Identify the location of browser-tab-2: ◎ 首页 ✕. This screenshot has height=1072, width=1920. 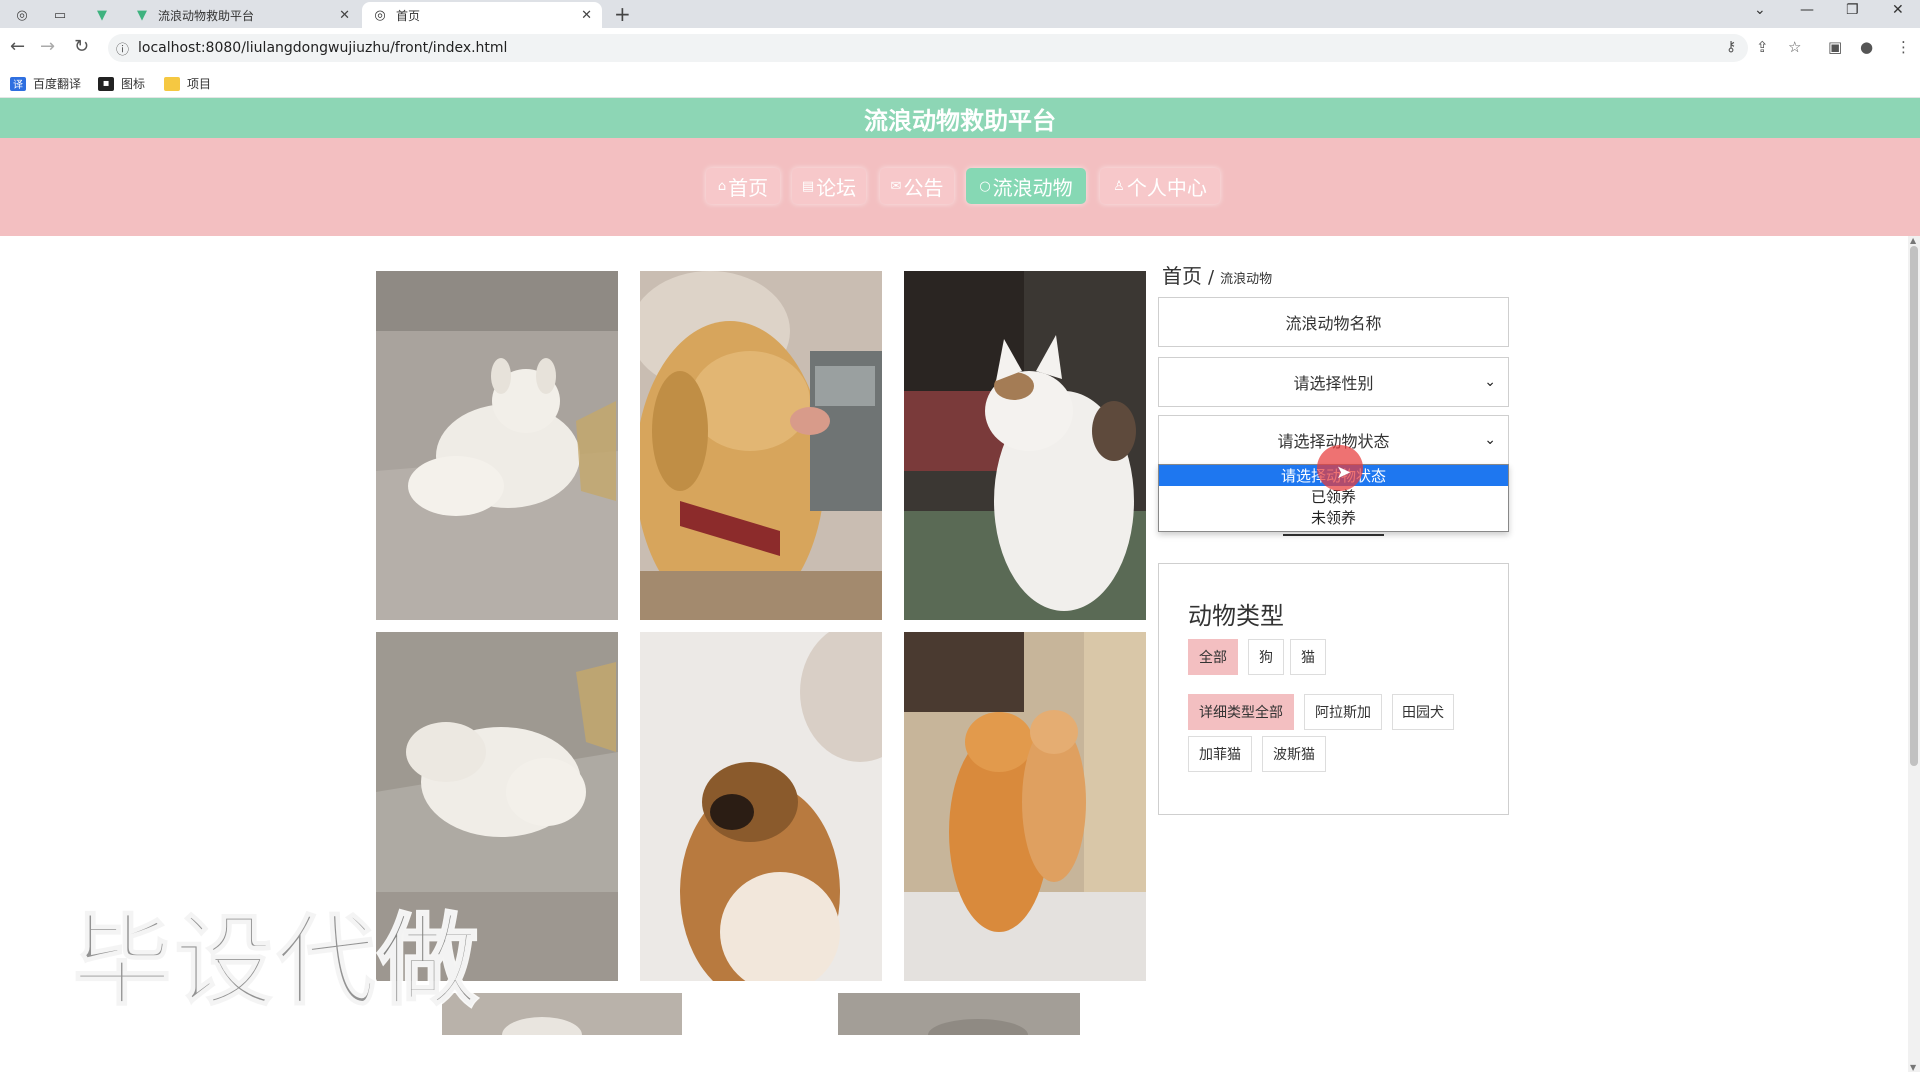
(482, 15).